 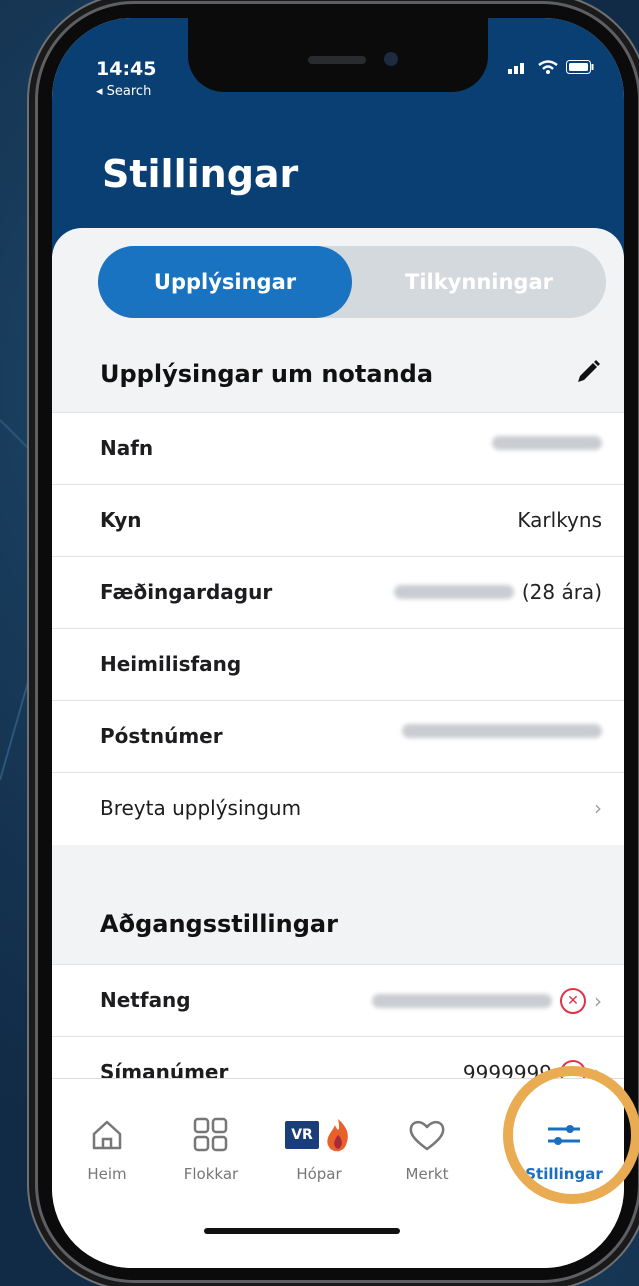 What do you see at coordinates (123, 91) in the screenshot?
I see `back-to-search-link: ◂ Search` at bounding box center [123, 91].